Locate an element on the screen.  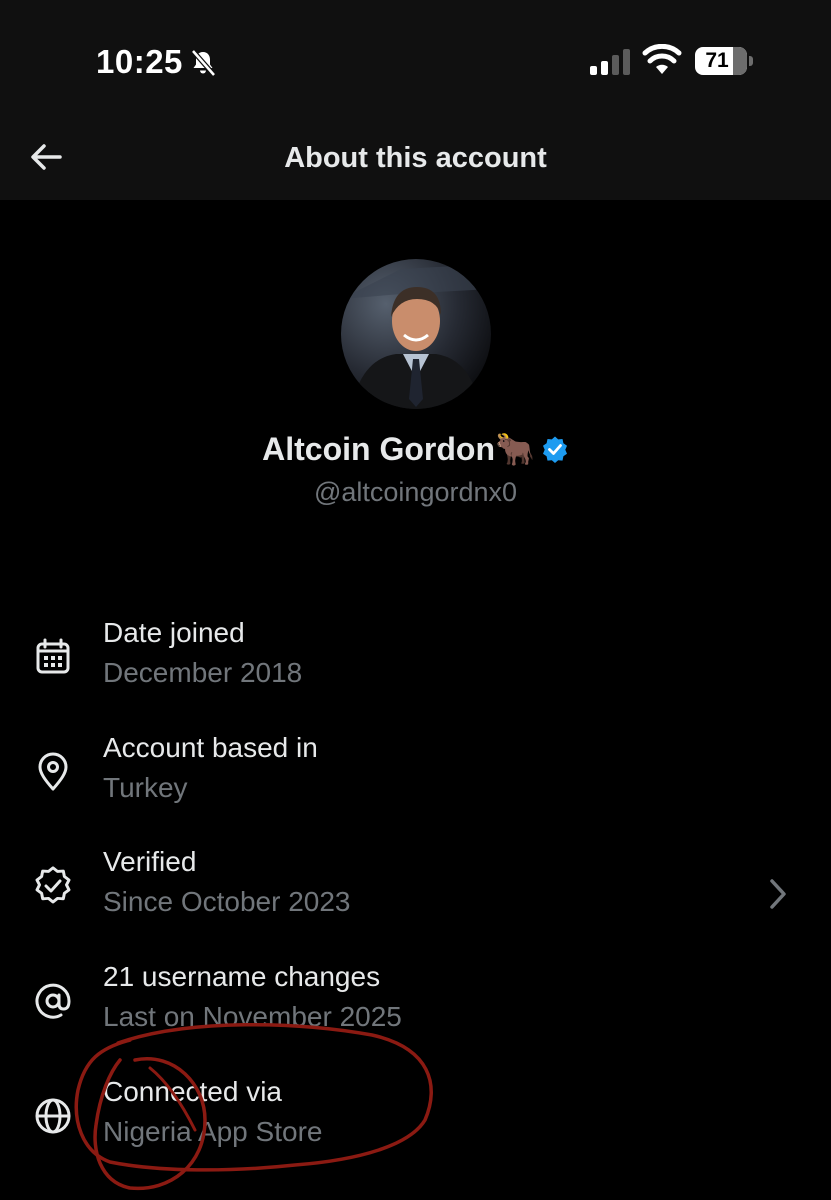
verified-badge-icon is located at coordinates (554, 449).